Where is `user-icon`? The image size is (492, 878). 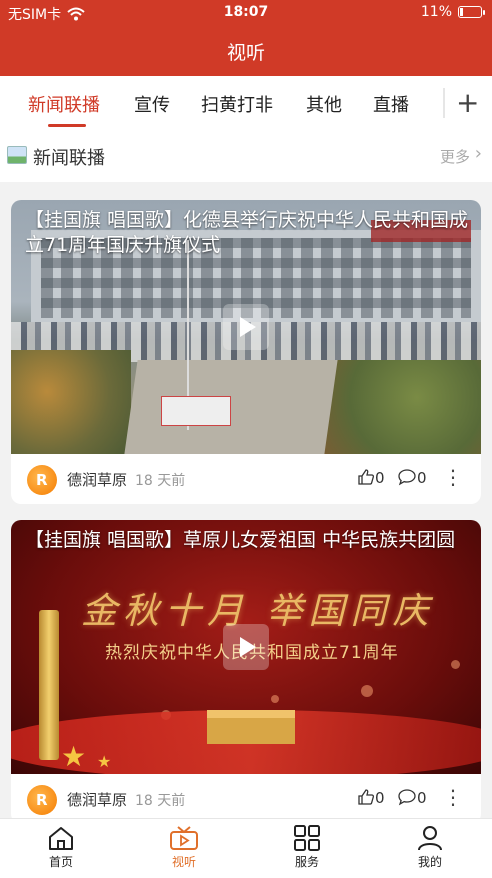
user-icon is located at coordinates (430, 838).